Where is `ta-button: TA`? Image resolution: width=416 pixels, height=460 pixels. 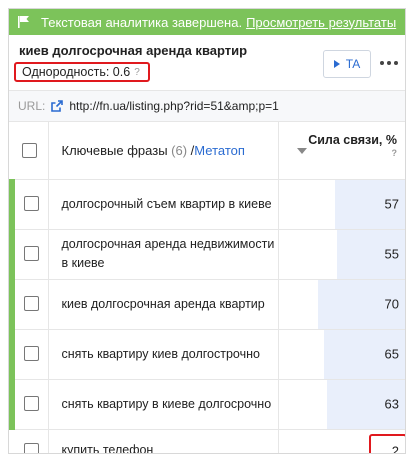
ta-button: TA is located at coordinates (347, 64).